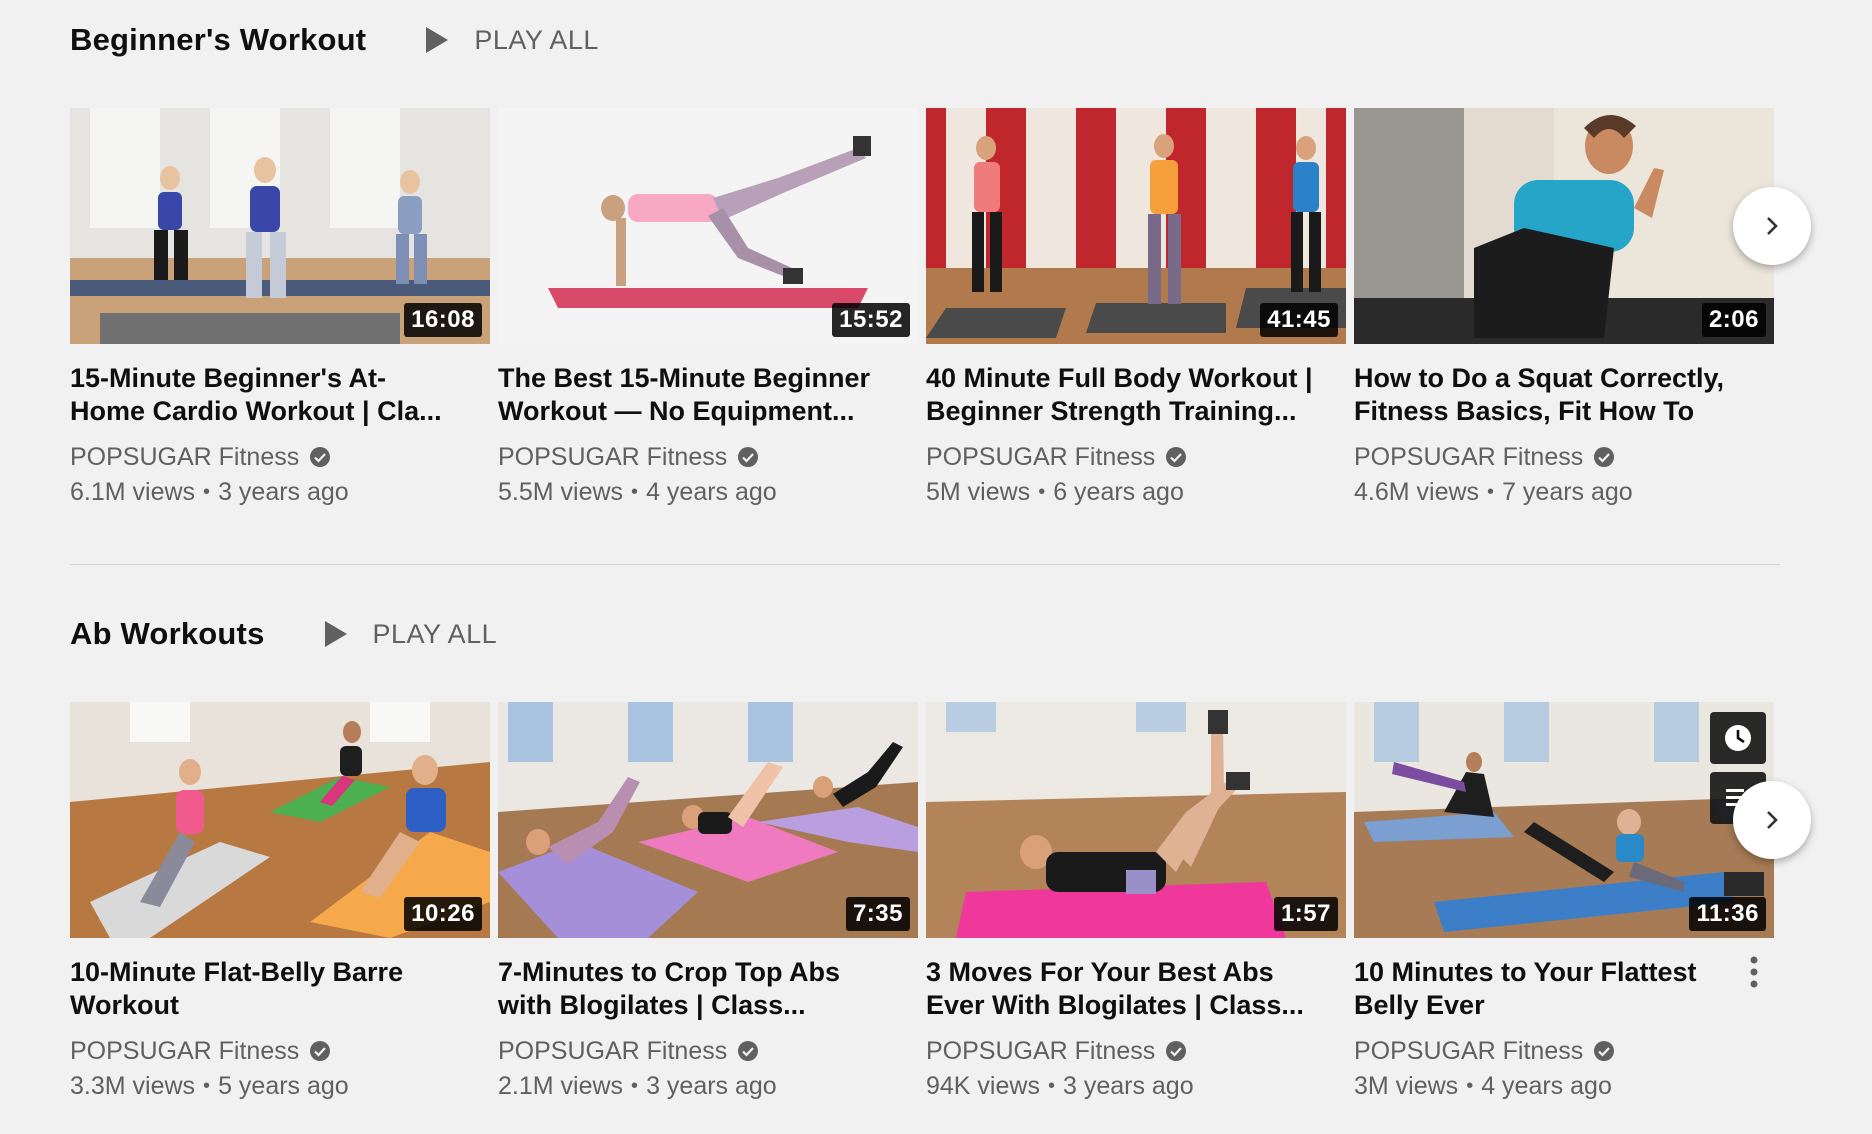 The width and height of the screenshot is (1872, 1134). What do you see at coordinates (871, 320) in the screenshot?
I see `video-duration: 15:52` at bounding box center [871, 320].